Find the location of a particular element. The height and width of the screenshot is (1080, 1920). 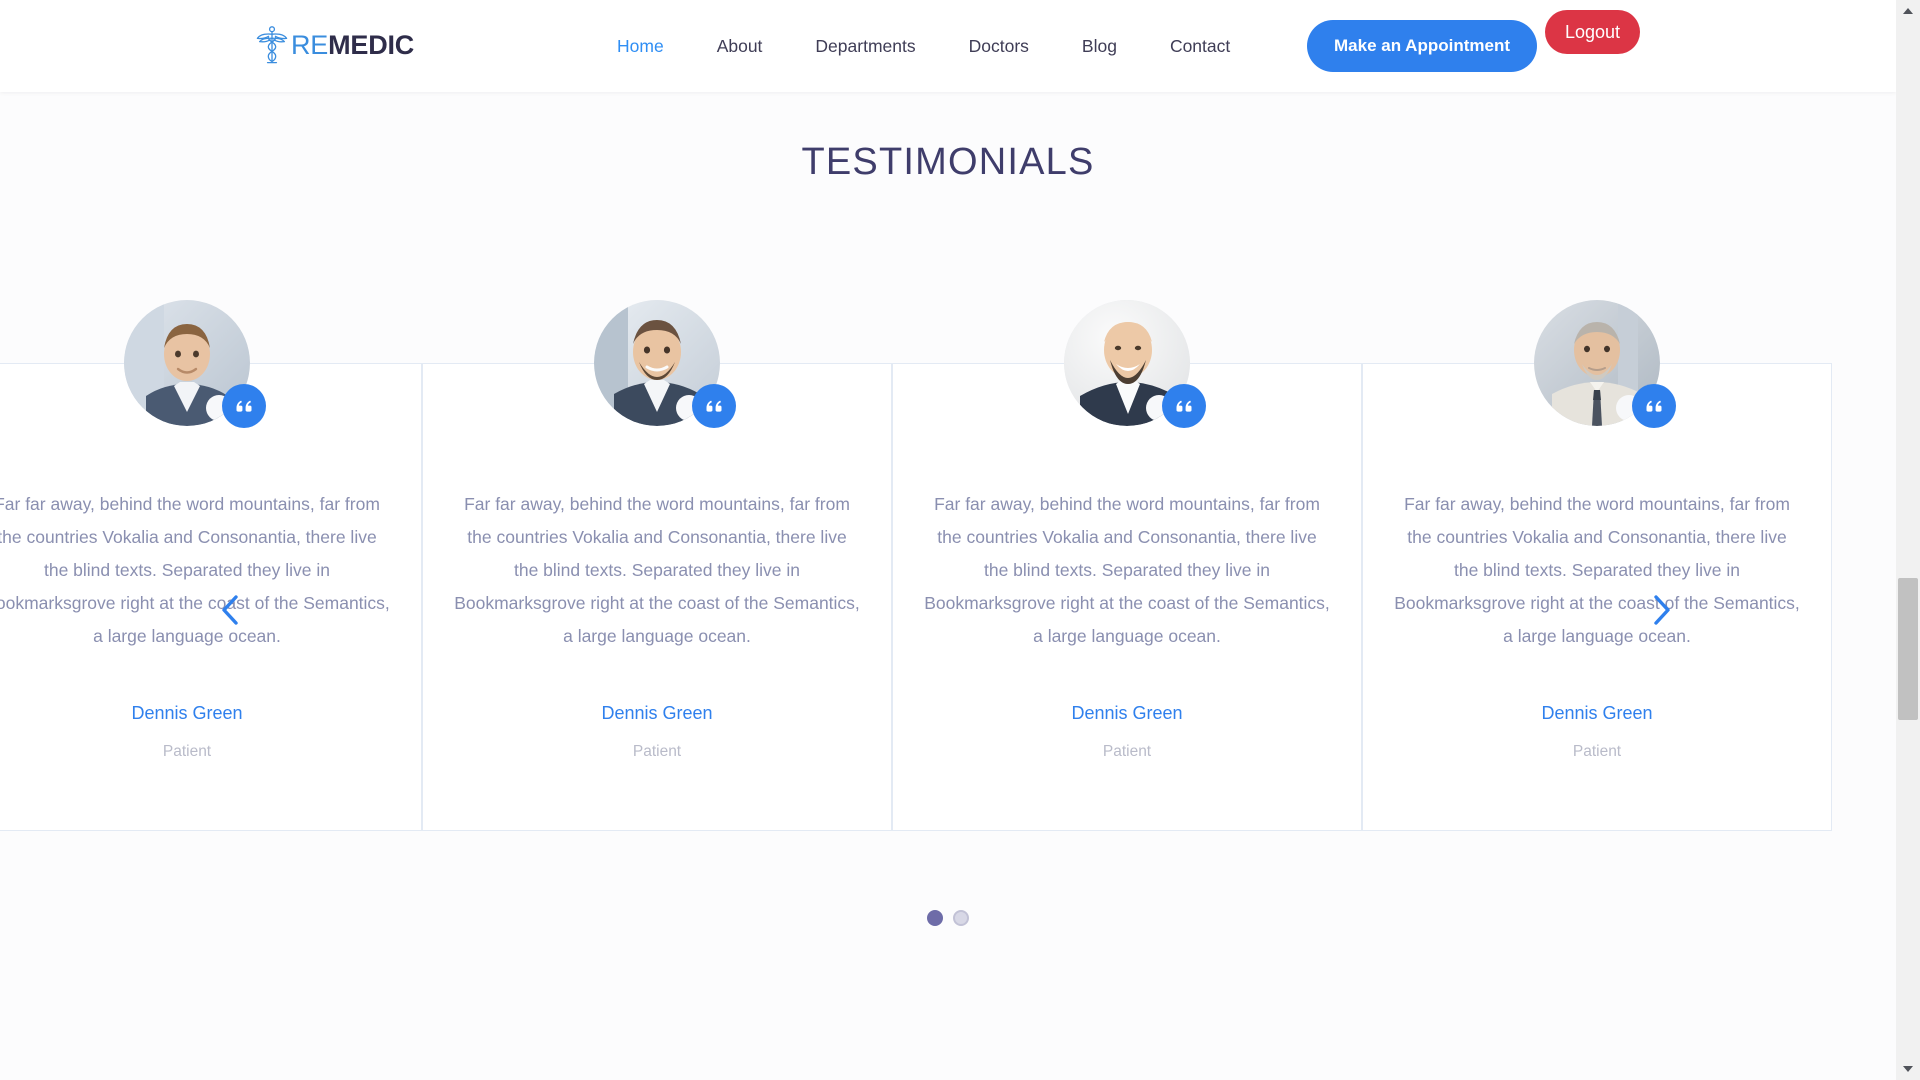

logout-button: Logout is located at coordinates (1593, 32).